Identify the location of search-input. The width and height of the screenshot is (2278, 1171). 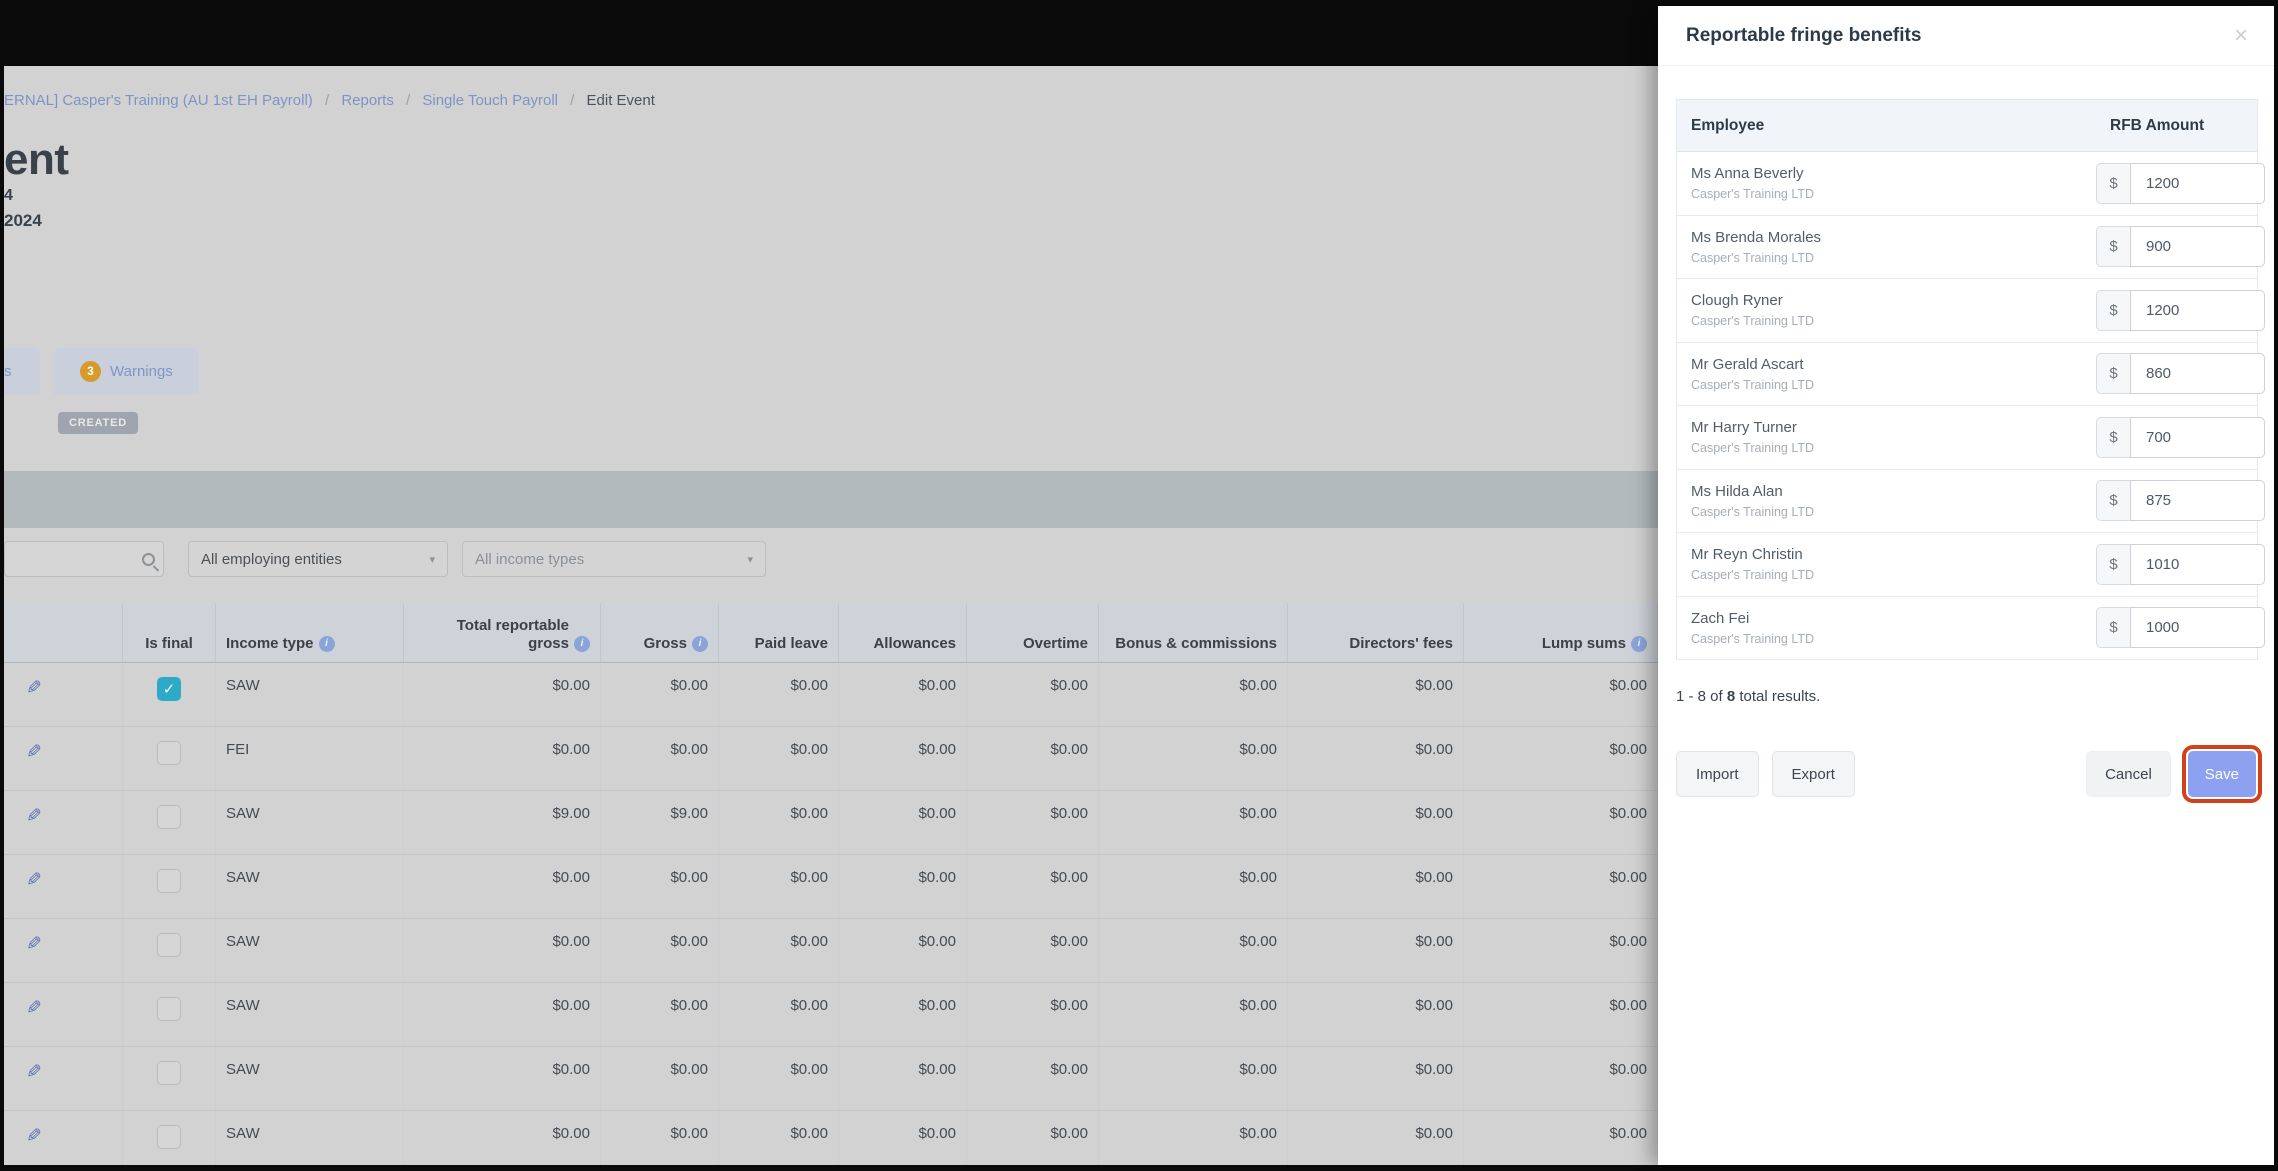
(84, 559).